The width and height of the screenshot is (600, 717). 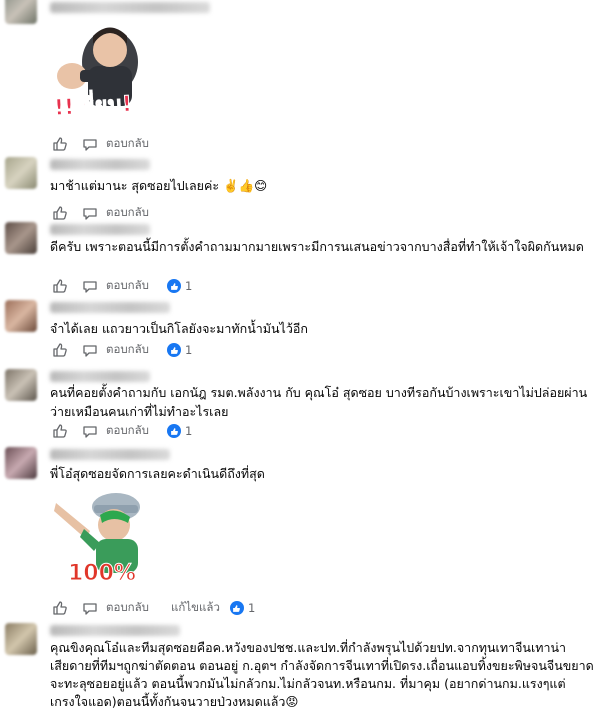 What do you see at coordinates (93, 106) in the screenshot?
I see `sticker-caption: !!เยี่ยม!` at bounding box center [93, 106].